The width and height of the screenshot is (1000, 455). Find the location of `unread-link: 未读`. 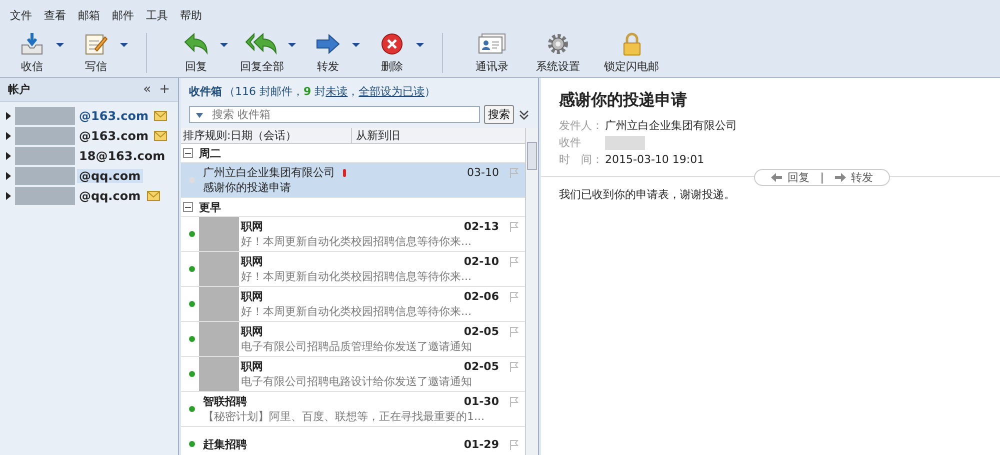

unread-link: 未读 is located at coordinates (337, 91).